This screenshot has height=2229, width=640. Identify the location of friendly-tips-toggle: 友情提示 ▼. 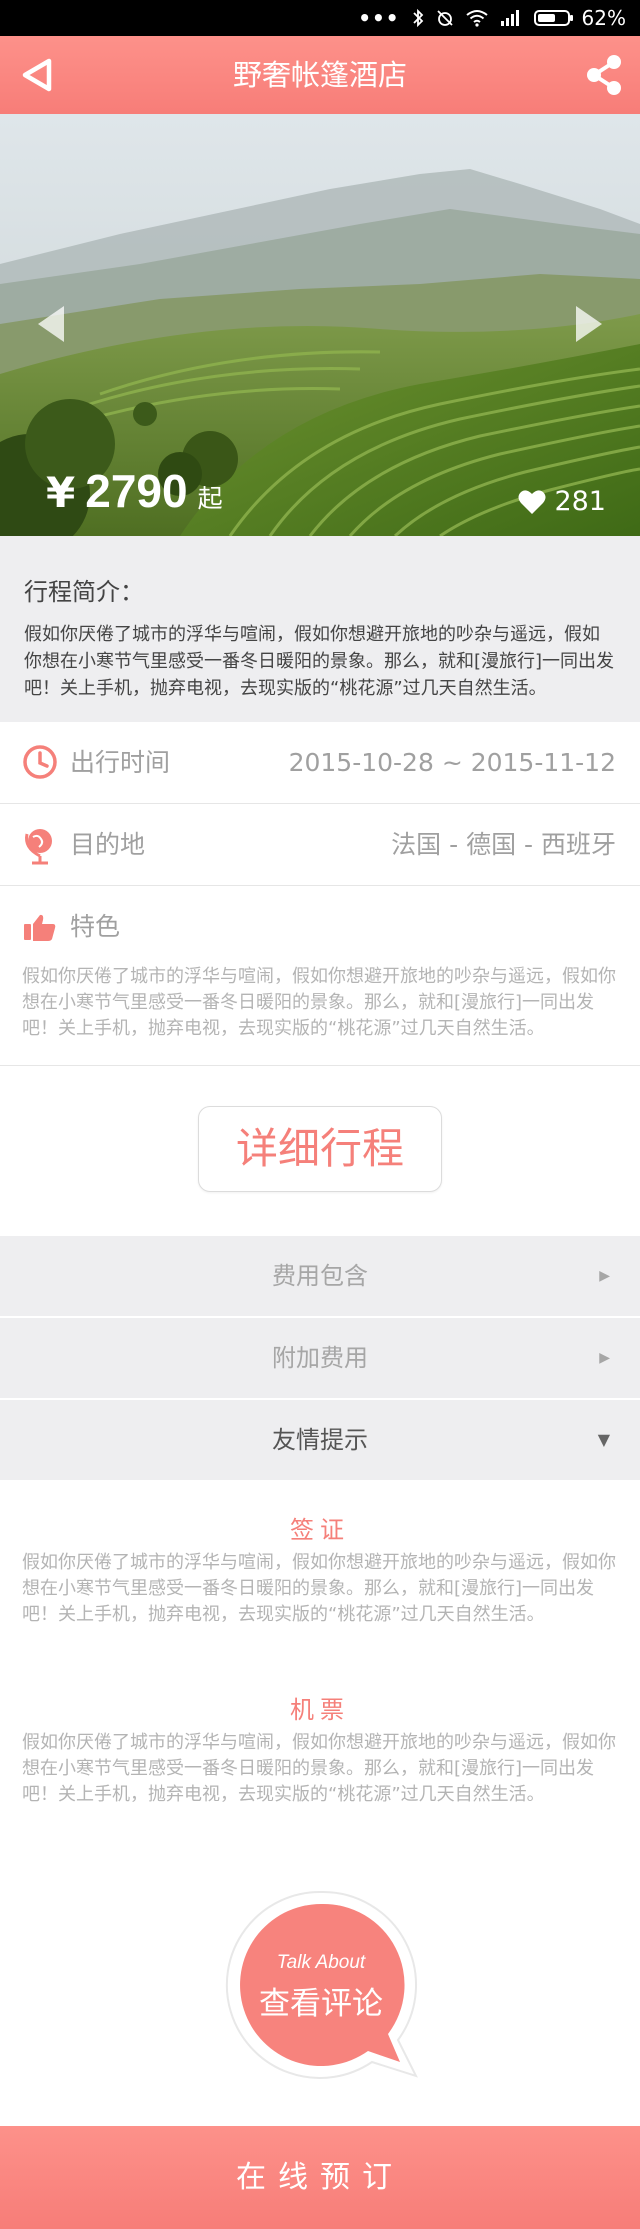
(320, 1440).